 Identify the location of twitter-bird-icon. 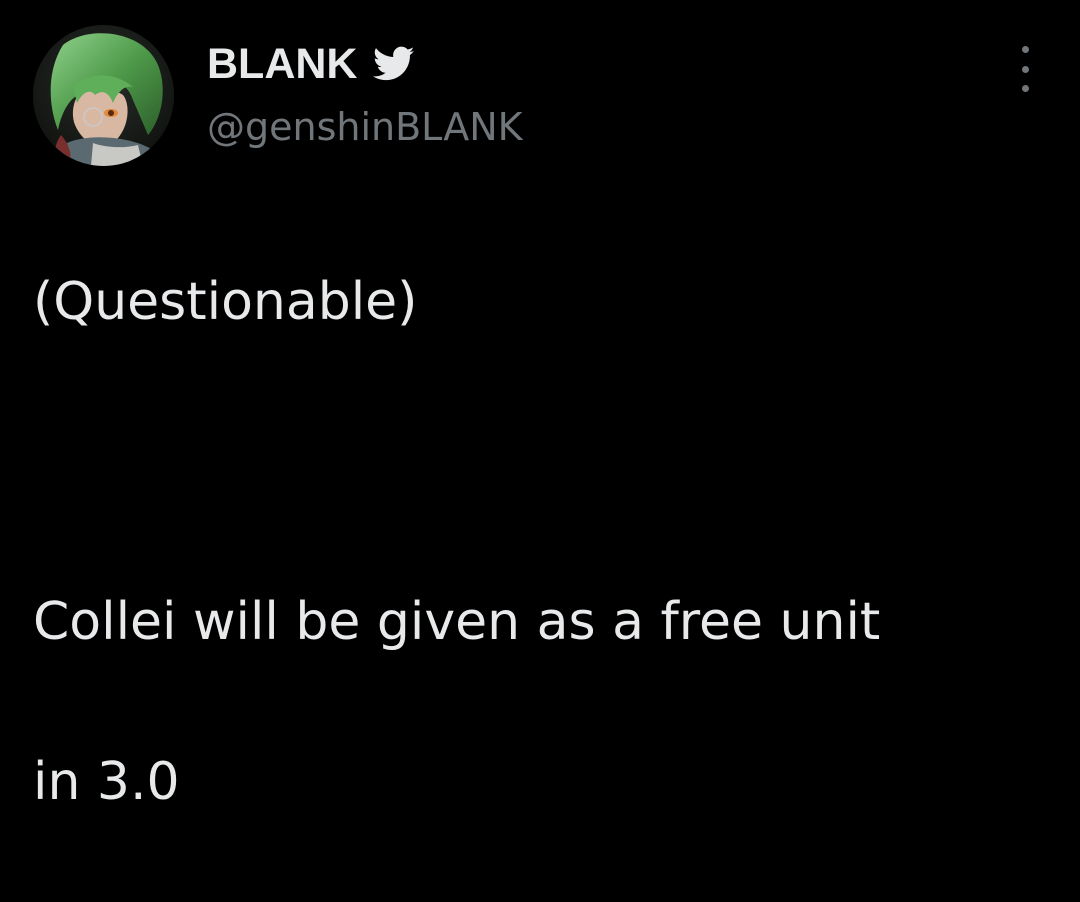
(394, 64).